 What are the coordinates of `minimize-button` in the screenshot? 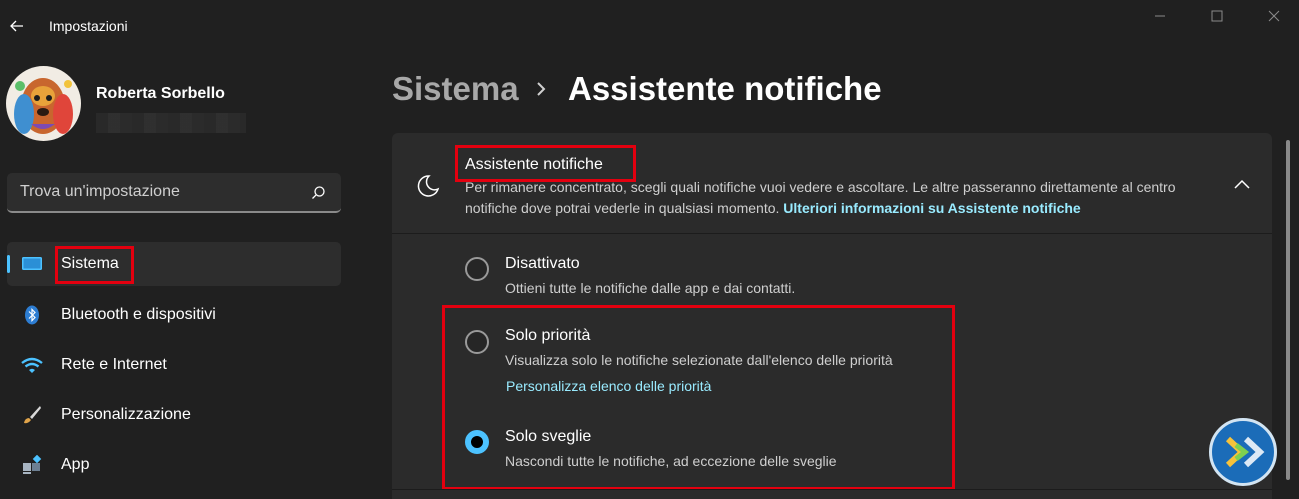 It's located at (1160, 16).